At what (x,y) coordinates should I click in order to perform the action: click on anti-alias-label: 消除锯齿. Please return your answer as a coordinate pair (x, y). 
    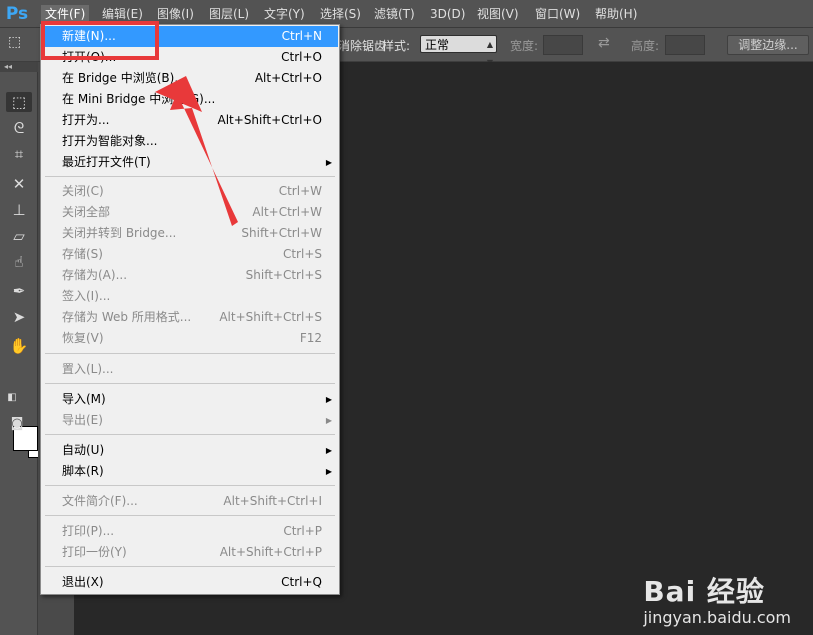
    Looking at the image, I should click on (362, 46).